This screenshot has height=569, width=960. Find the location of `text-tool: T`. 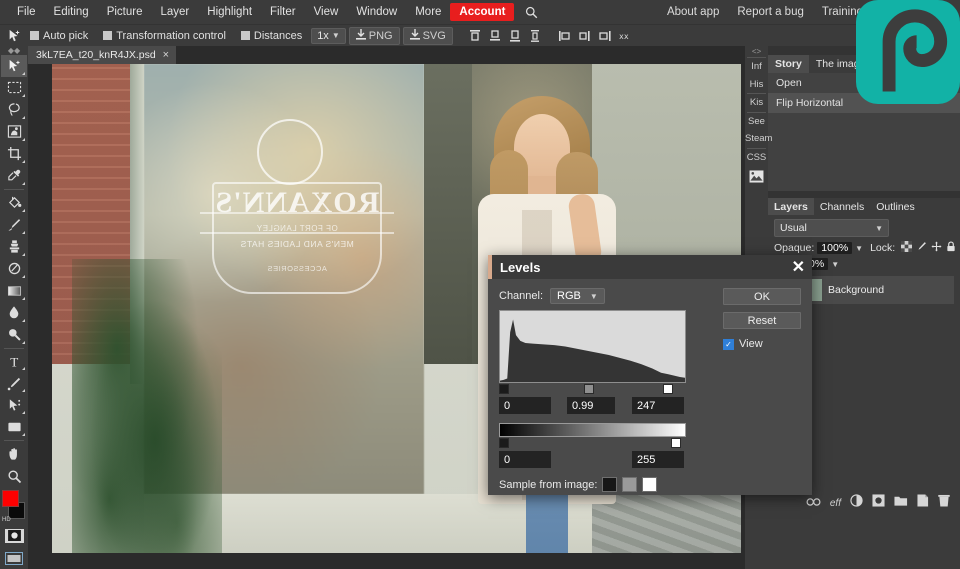

text-tool: T is located at coordinates (14, 362).